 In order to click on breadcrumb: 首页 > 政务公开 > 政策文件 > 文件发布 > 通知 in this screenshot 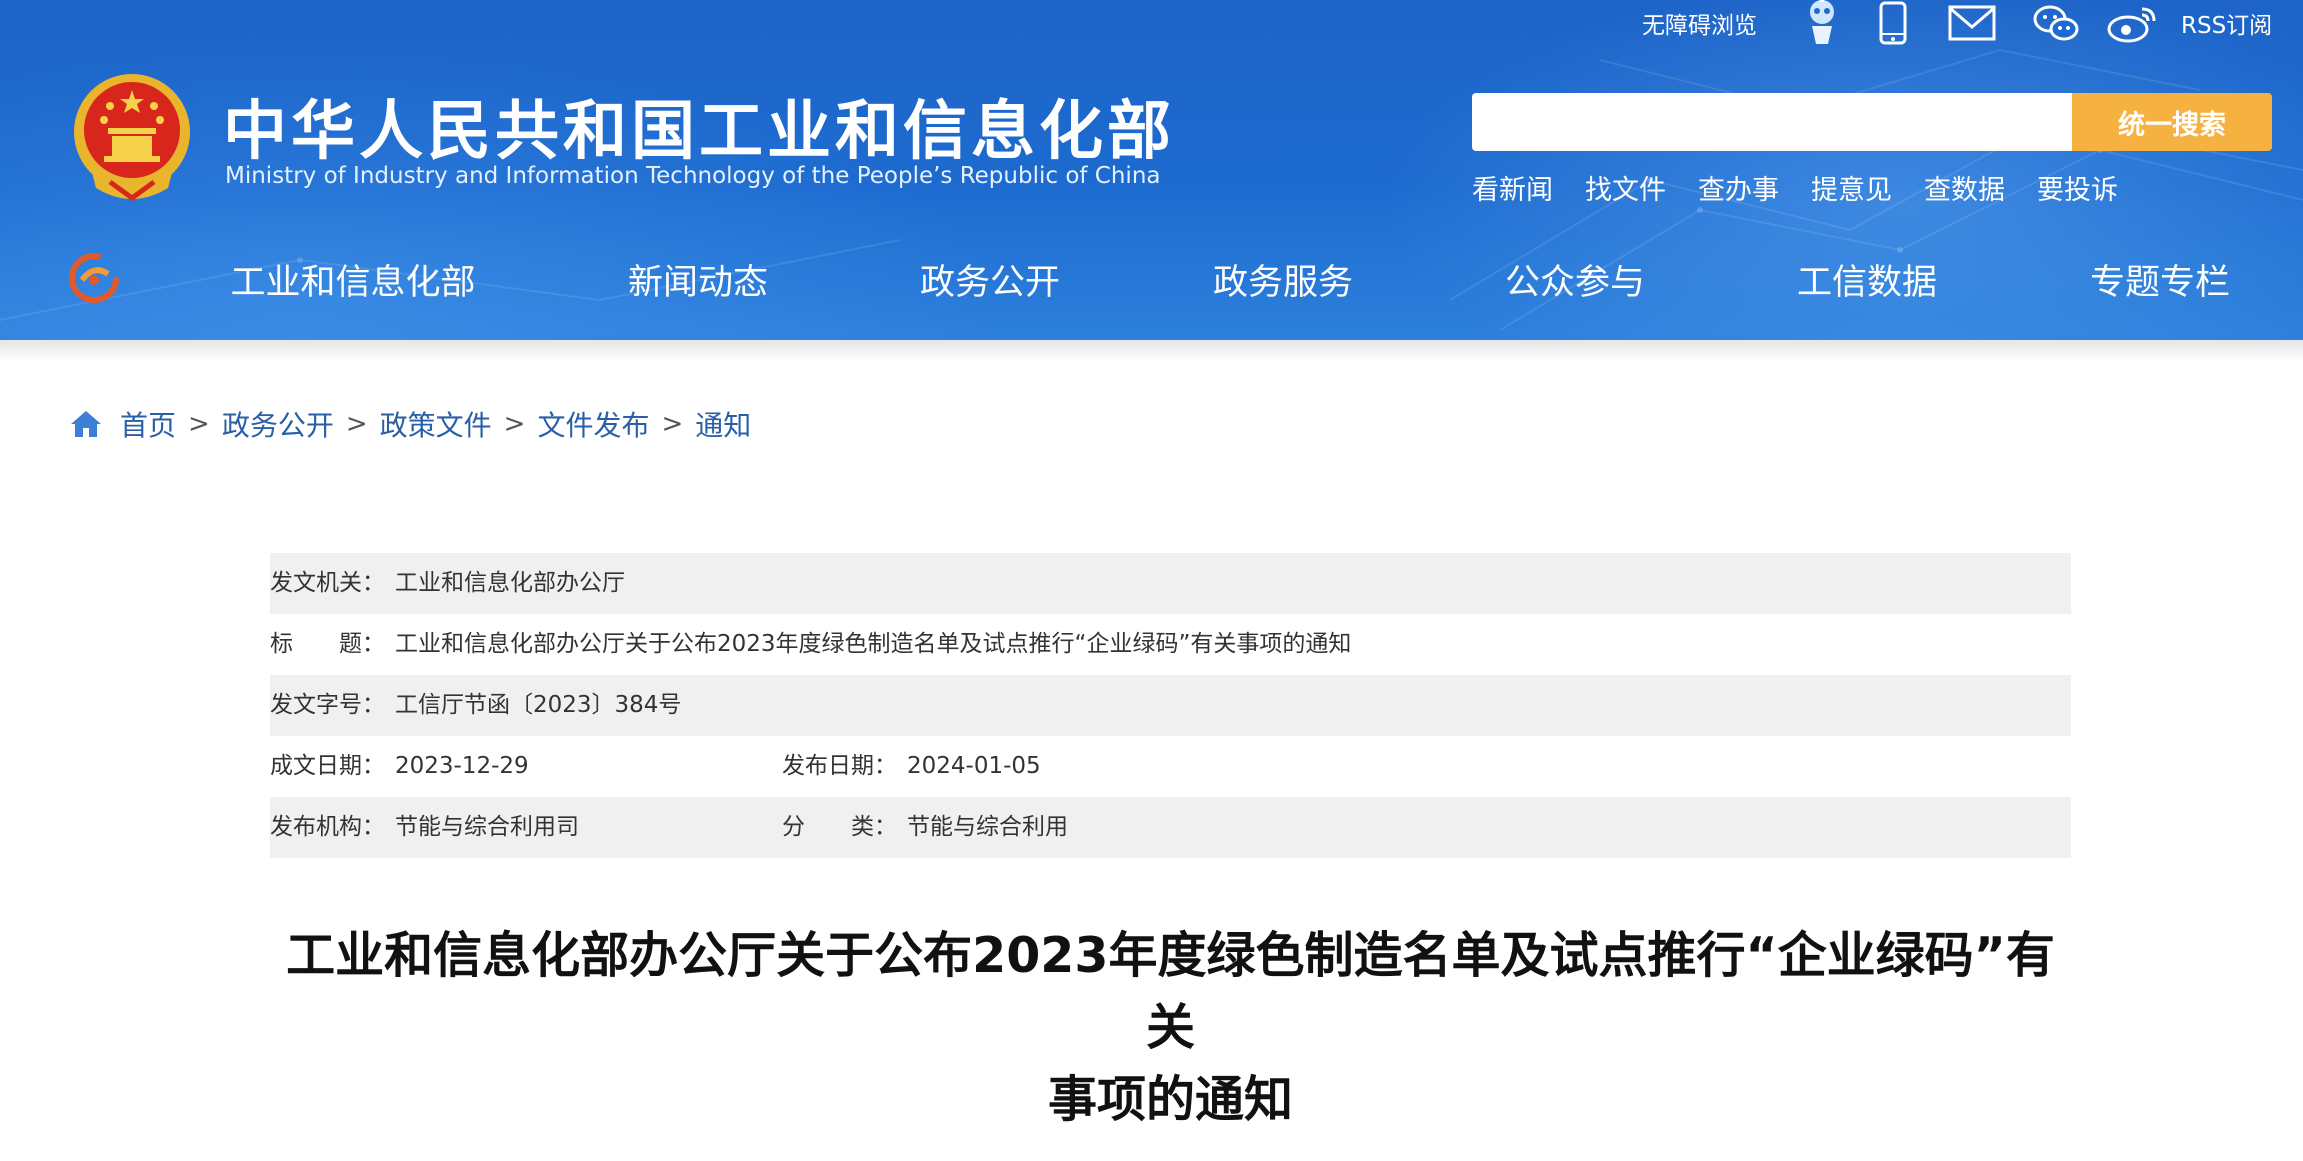, I will do `click(410, 424)`.